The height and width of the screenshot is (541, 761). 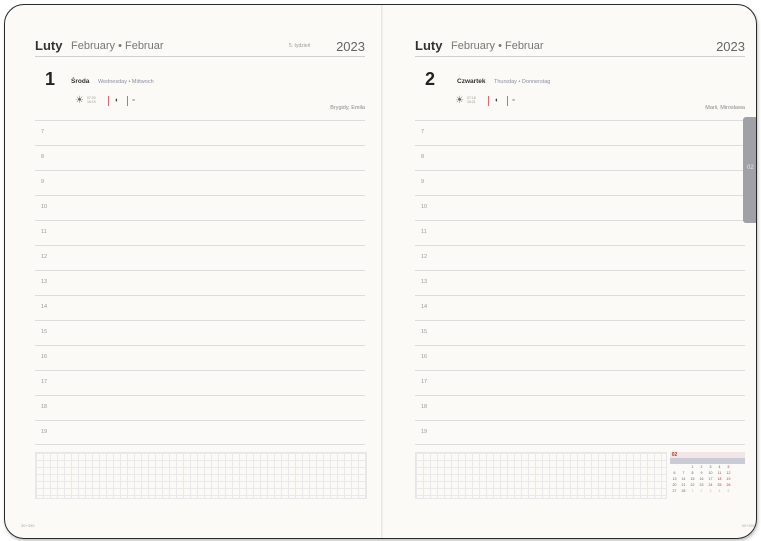 I want to click on mini-calendar-day: 2, so click(x=701, y=491).